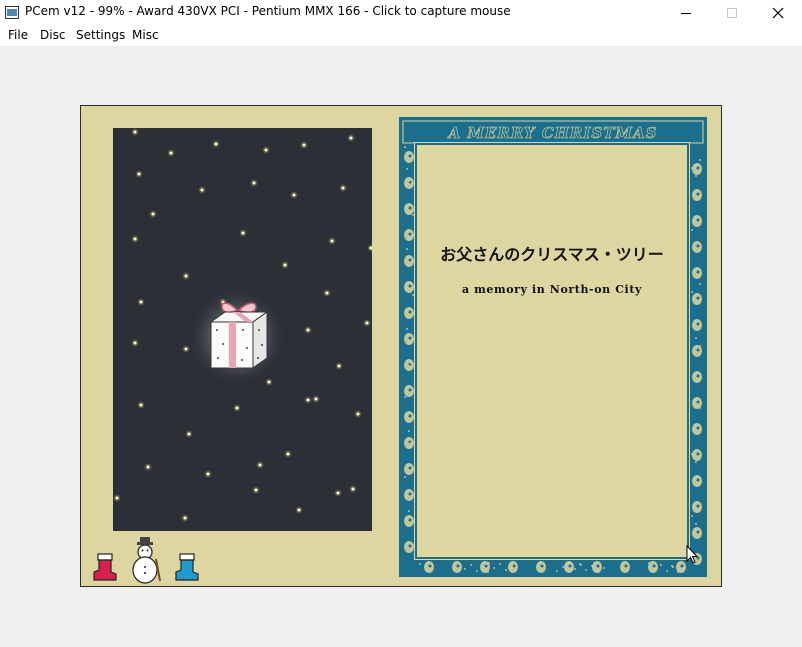 The height and width of the screenshot is (647, 802). What do you see at coordinates (146, 561) in the screenshot?
I see `snowman-icon` at bounding box center [146, 561].